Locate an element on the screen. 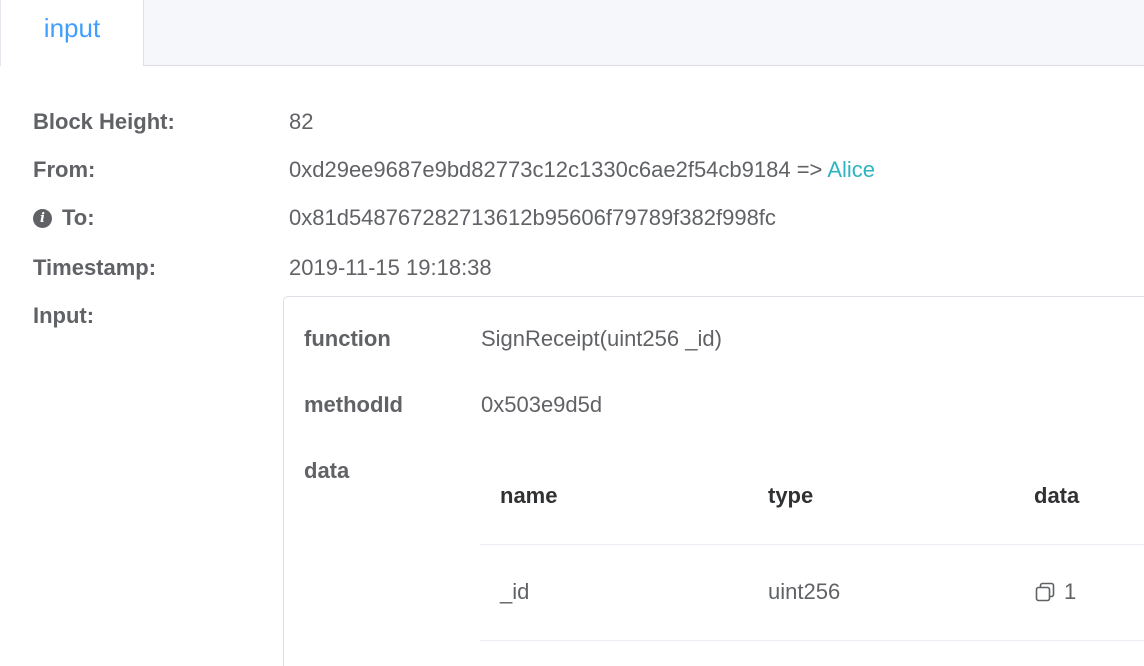  cell-data: 1 is located at coordinates (1055, 592).